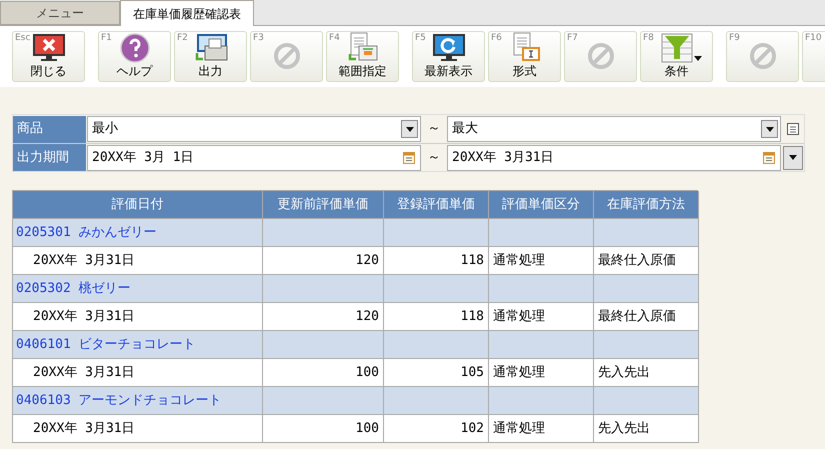 The height and width of the screenshot is (449, 825). Describe the element at coordinates (813, 38) in the screenshot. I see `shortcut-key: F10` at that location.